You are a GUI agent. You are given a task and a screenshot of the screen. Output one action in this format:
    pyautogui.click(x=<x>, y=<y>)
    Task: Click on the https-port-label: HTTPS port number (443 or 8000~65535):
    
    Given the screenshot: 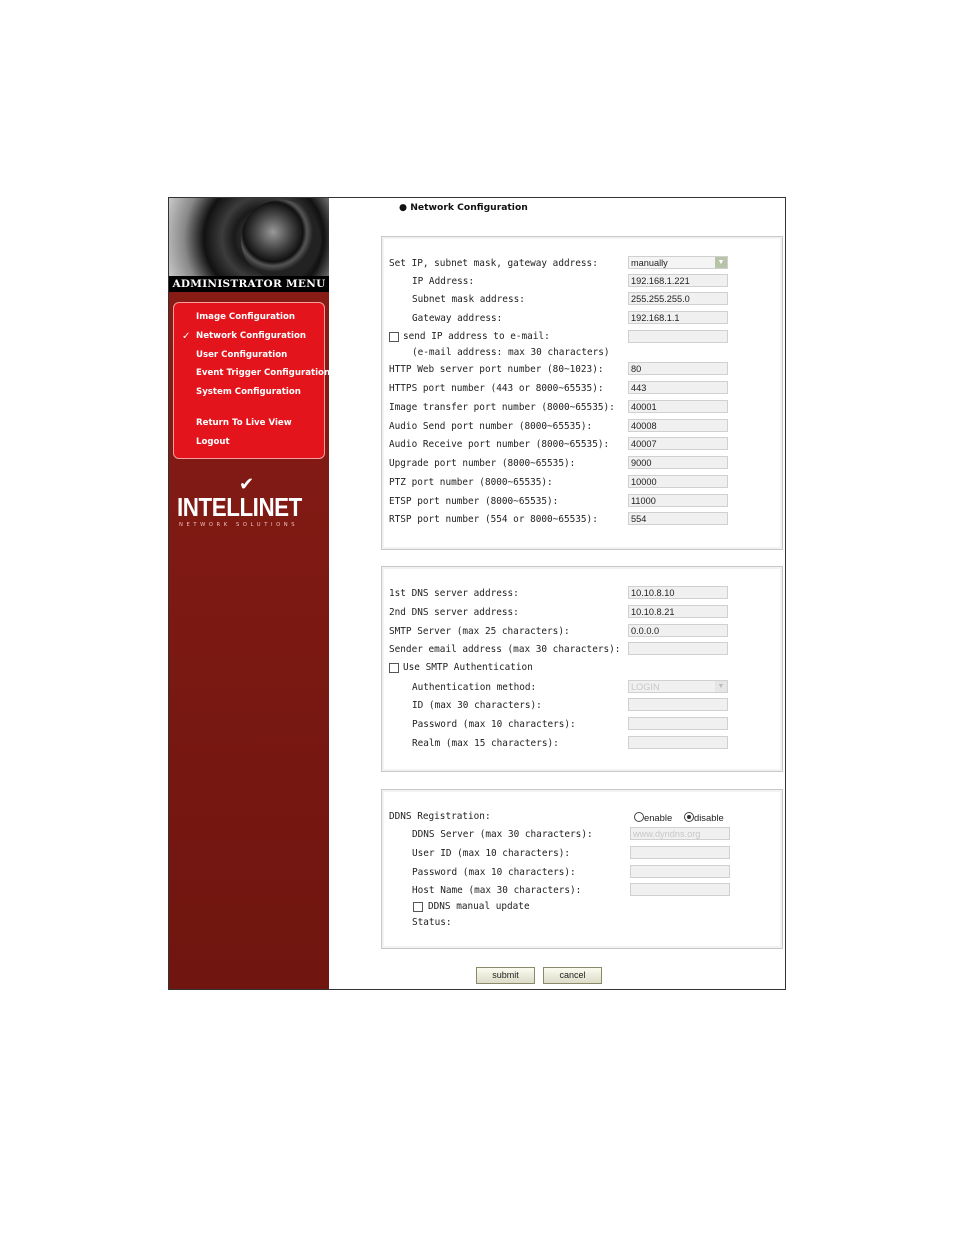 What is the action you would take?
    pyautogui.click(x=496, y=388)
    